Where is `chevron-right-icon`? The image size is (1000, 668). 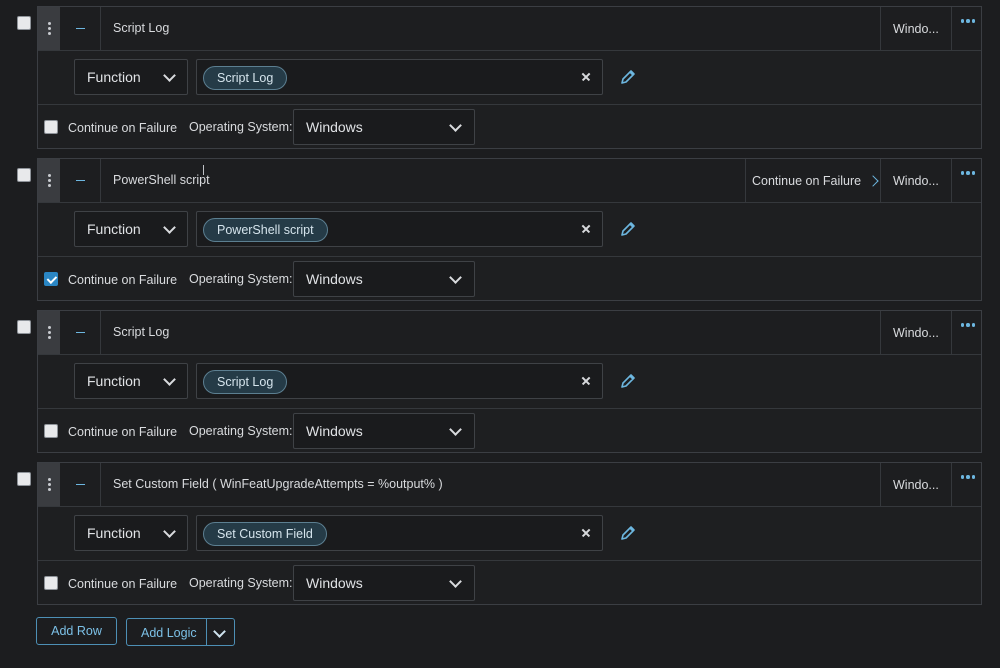
chevron-right-icon is located at coordinates (873, 180).